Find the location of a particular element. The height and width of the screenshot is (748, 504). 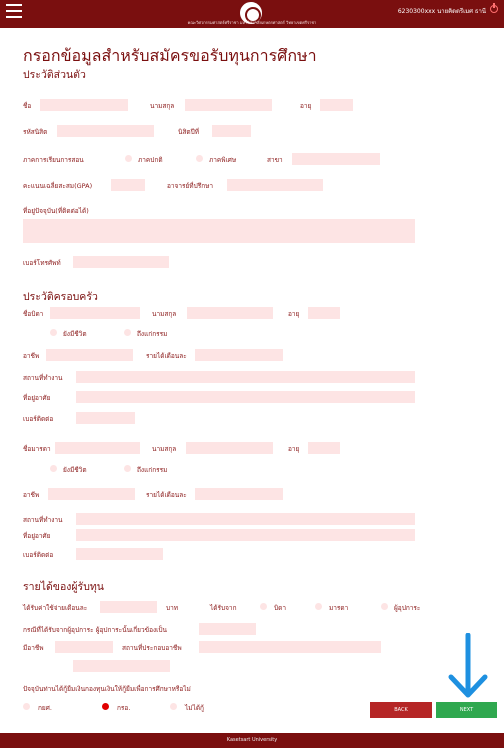

mother-residence-label: ที่อยู่อาศัย is located at coordinates (37, 536).